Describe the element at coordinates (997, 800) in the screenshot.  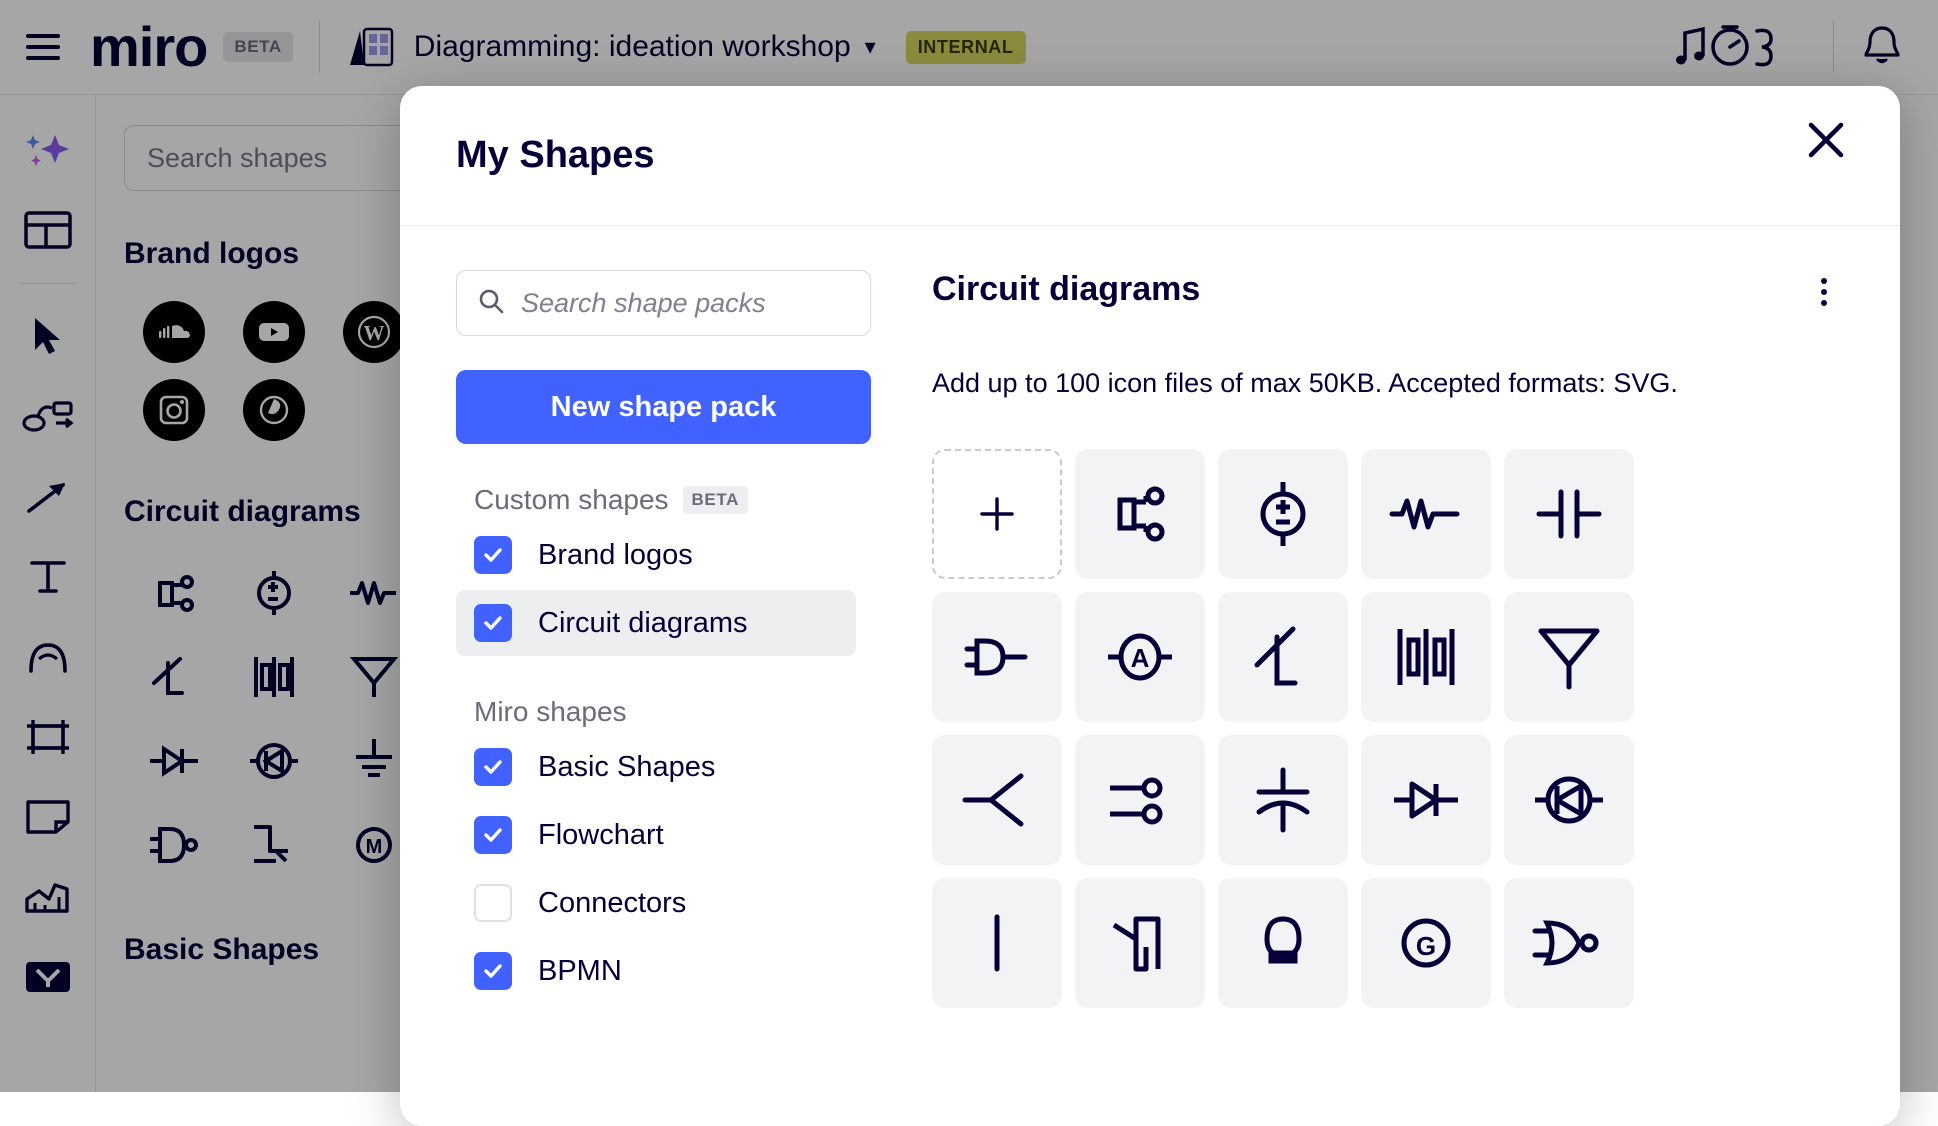
I see `junction-icon` at that location.